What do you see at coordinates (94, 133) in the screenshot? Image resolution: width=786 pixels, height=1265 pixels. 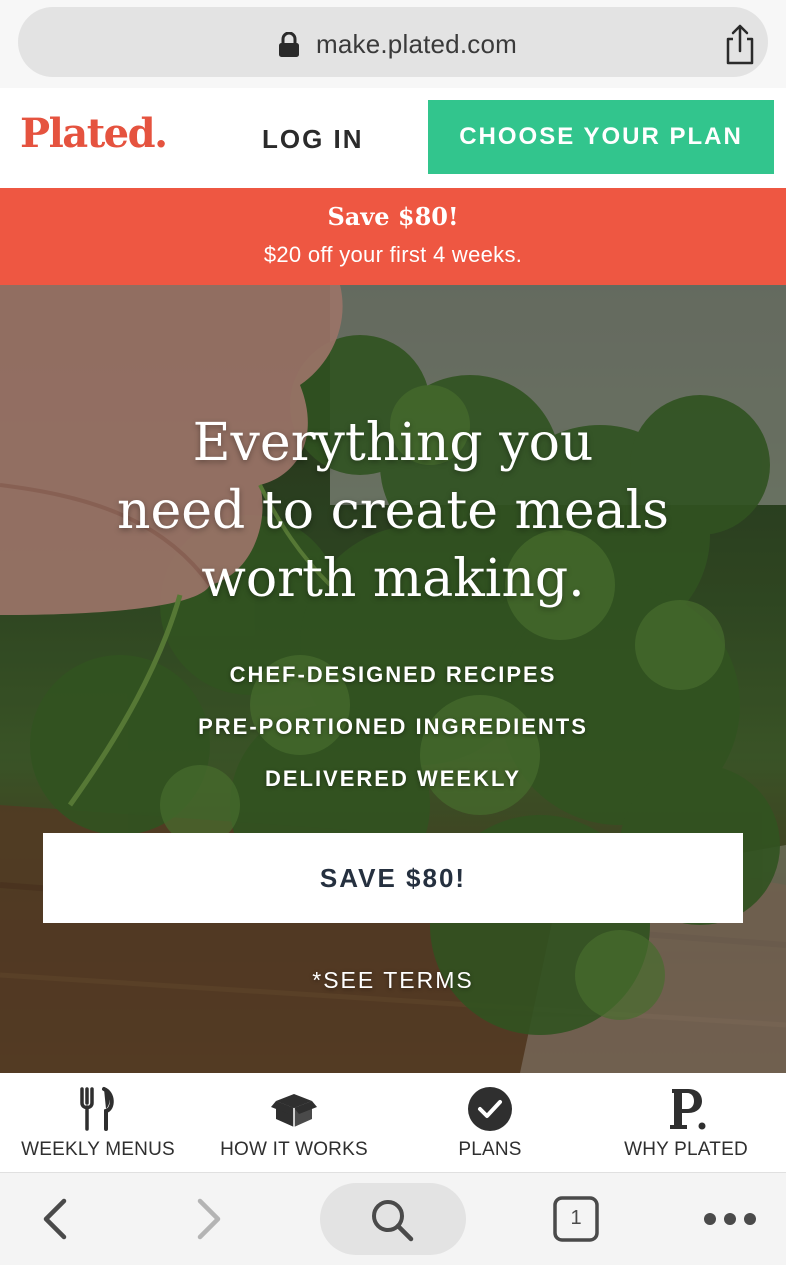 I see `plated-logo: Plated.` at bounding box center [94, 133].